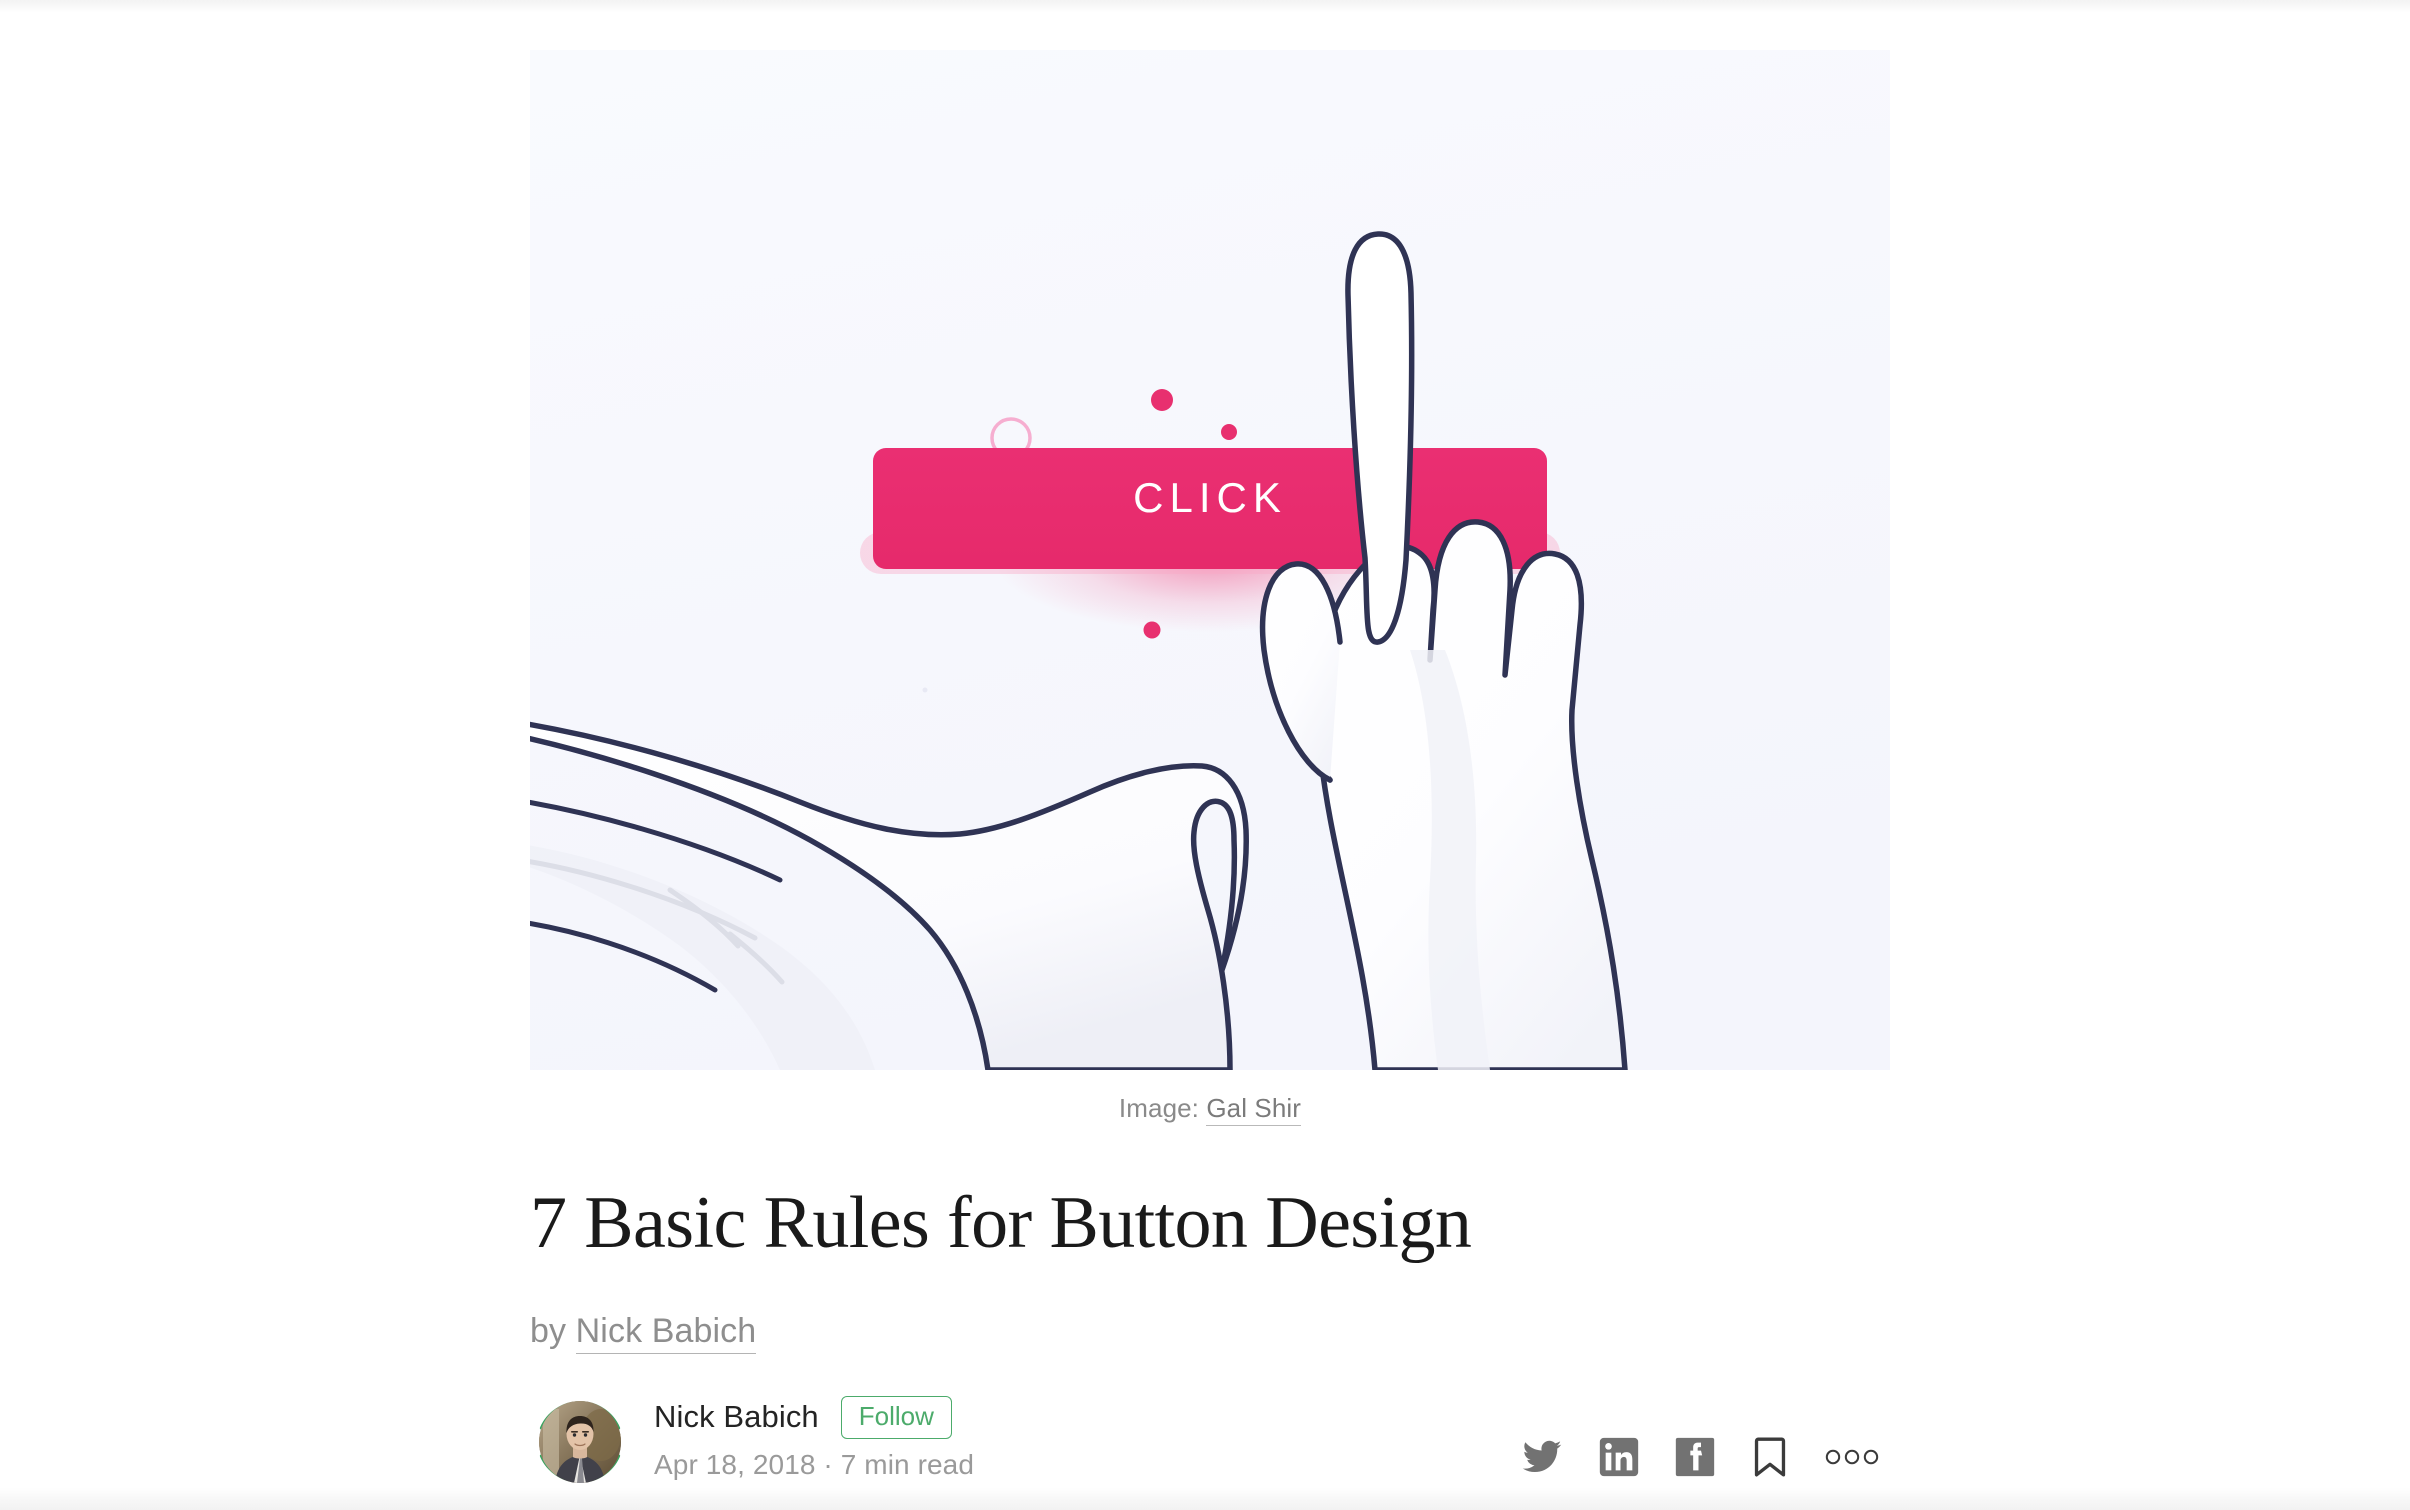 The width and height of the screenshot is (2410, 1510). Describe the element at coordinates (1770, 1457) in the screenshot. I see `bookmark-icon` at that location.